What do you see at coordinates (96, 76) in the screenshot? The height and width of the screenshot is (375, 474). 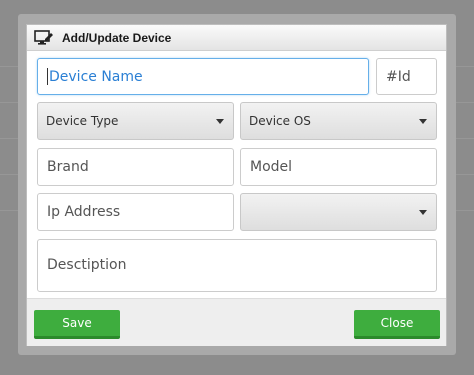 I see `device-name-placeholder: Device Name` at bounding box center [96, 76].